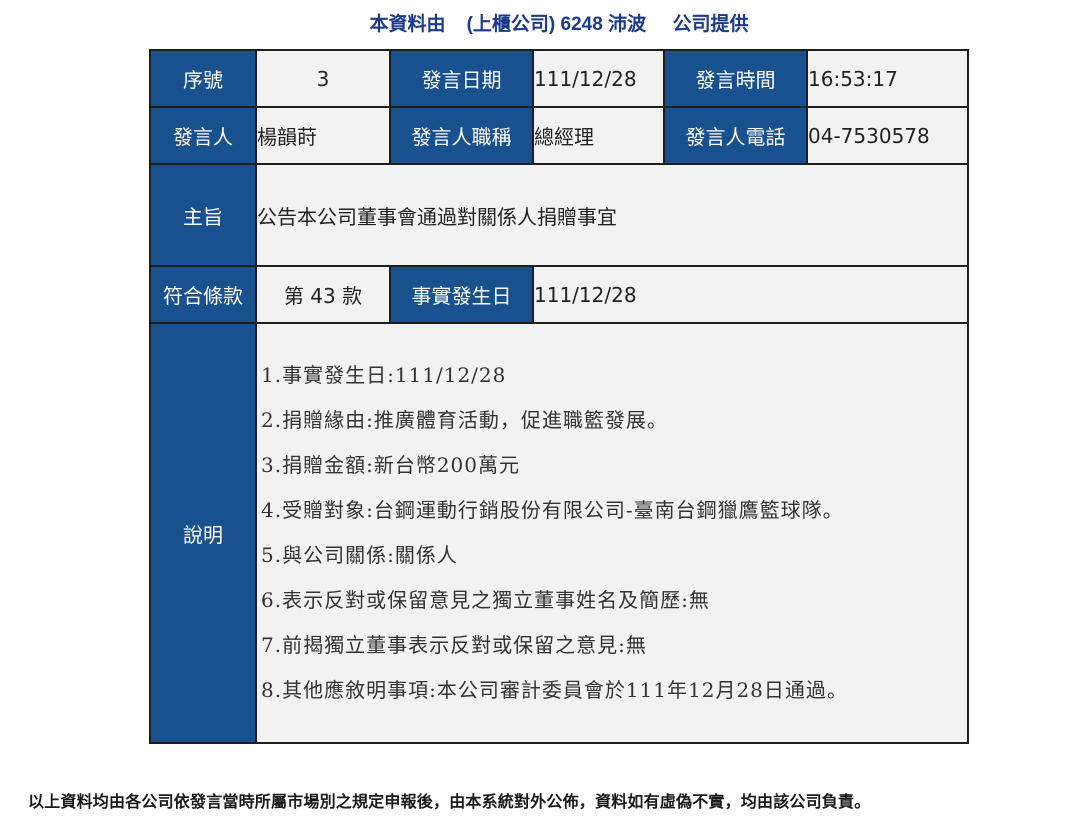 This screenshot has width=1081, height=833. I want to click on row-clause: 符合條款 第 43 款 事實發生日 111/12/28, so click(559, 294).